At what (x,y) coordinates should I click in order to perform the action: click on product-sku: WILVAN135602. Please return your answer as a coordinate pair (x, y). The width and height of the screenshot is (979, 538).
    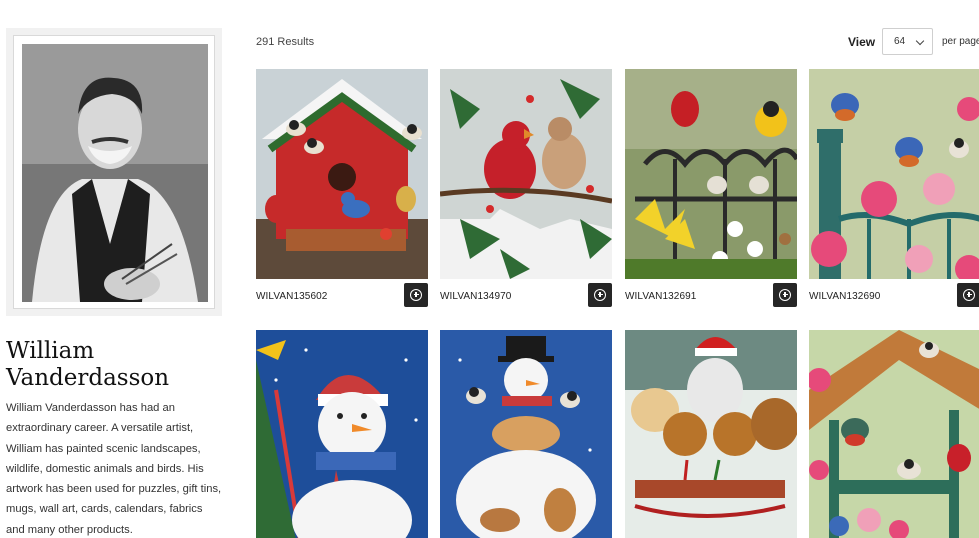
    Looking at the image, I should click on (291, 296).